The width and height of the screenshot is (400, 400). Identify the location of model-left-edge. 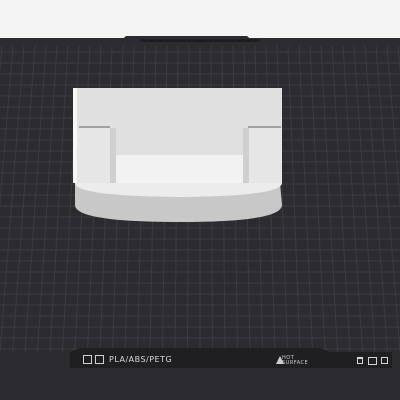
(75, 135).